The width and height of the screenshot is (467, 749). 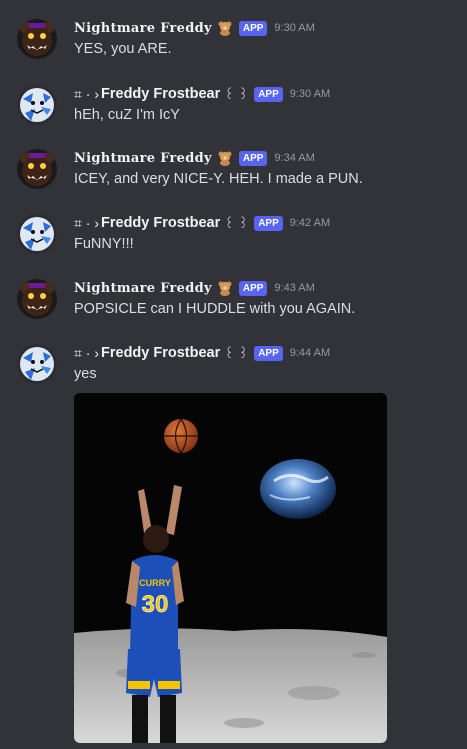 I want to click on message-header: ⌗ · › Freddy Frostbear ꒰ ꒱ APP 9:42 AM, so click(x=202, y=223).